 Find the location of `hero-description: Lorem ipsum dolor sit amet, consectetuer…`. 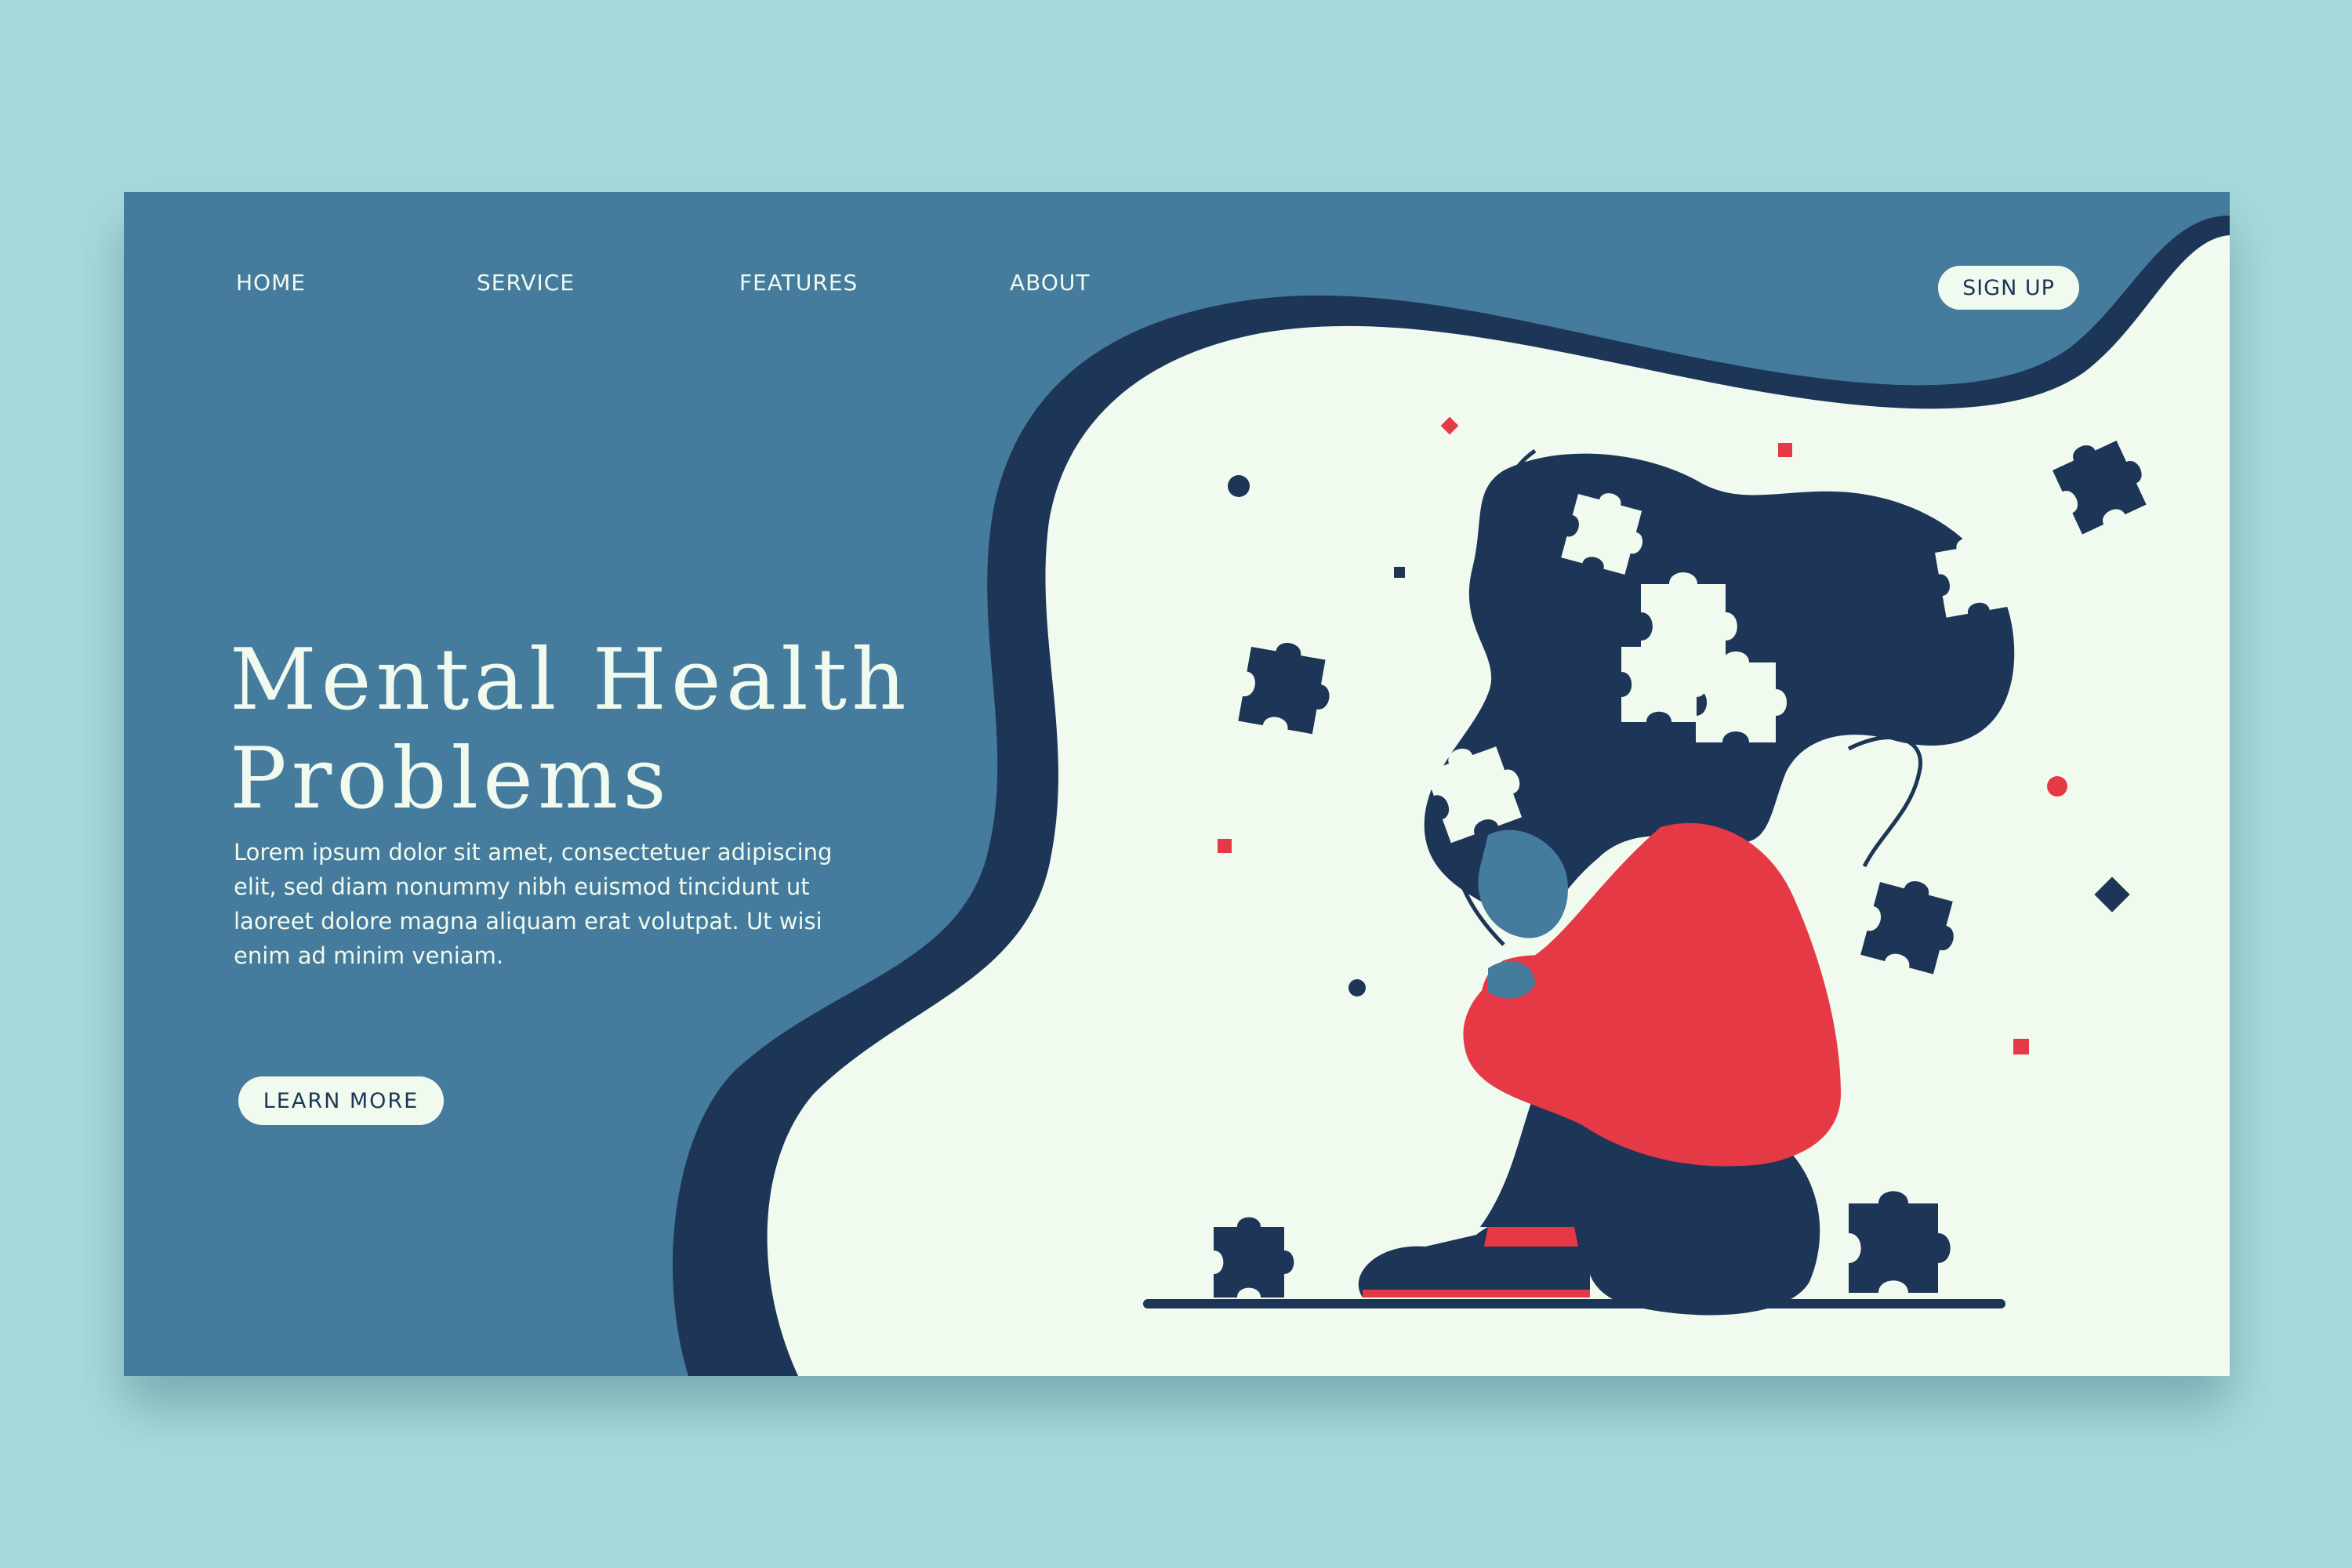

hero-description: Lorem ipsum dolor sit amet, consectetuer… is located at coordinates (533, 904).